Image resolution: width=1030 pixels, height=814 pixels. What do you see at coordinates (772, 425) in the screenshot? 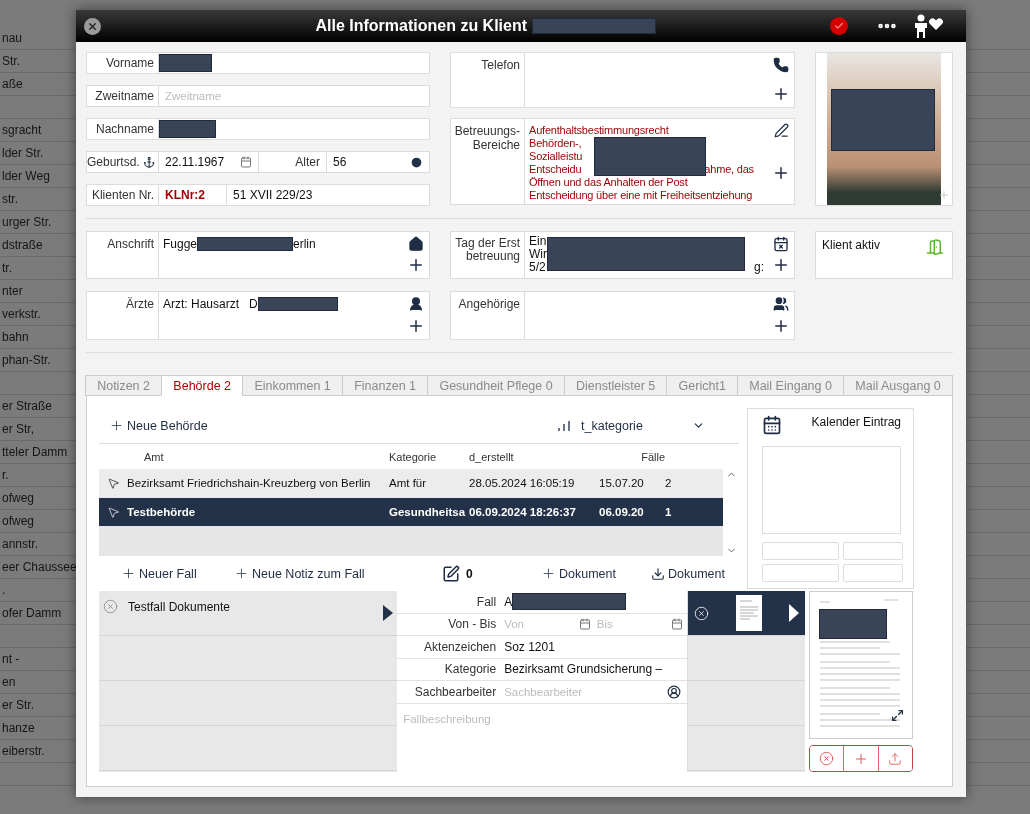
I see `calendar-icon` at bounding box center [772, 425].